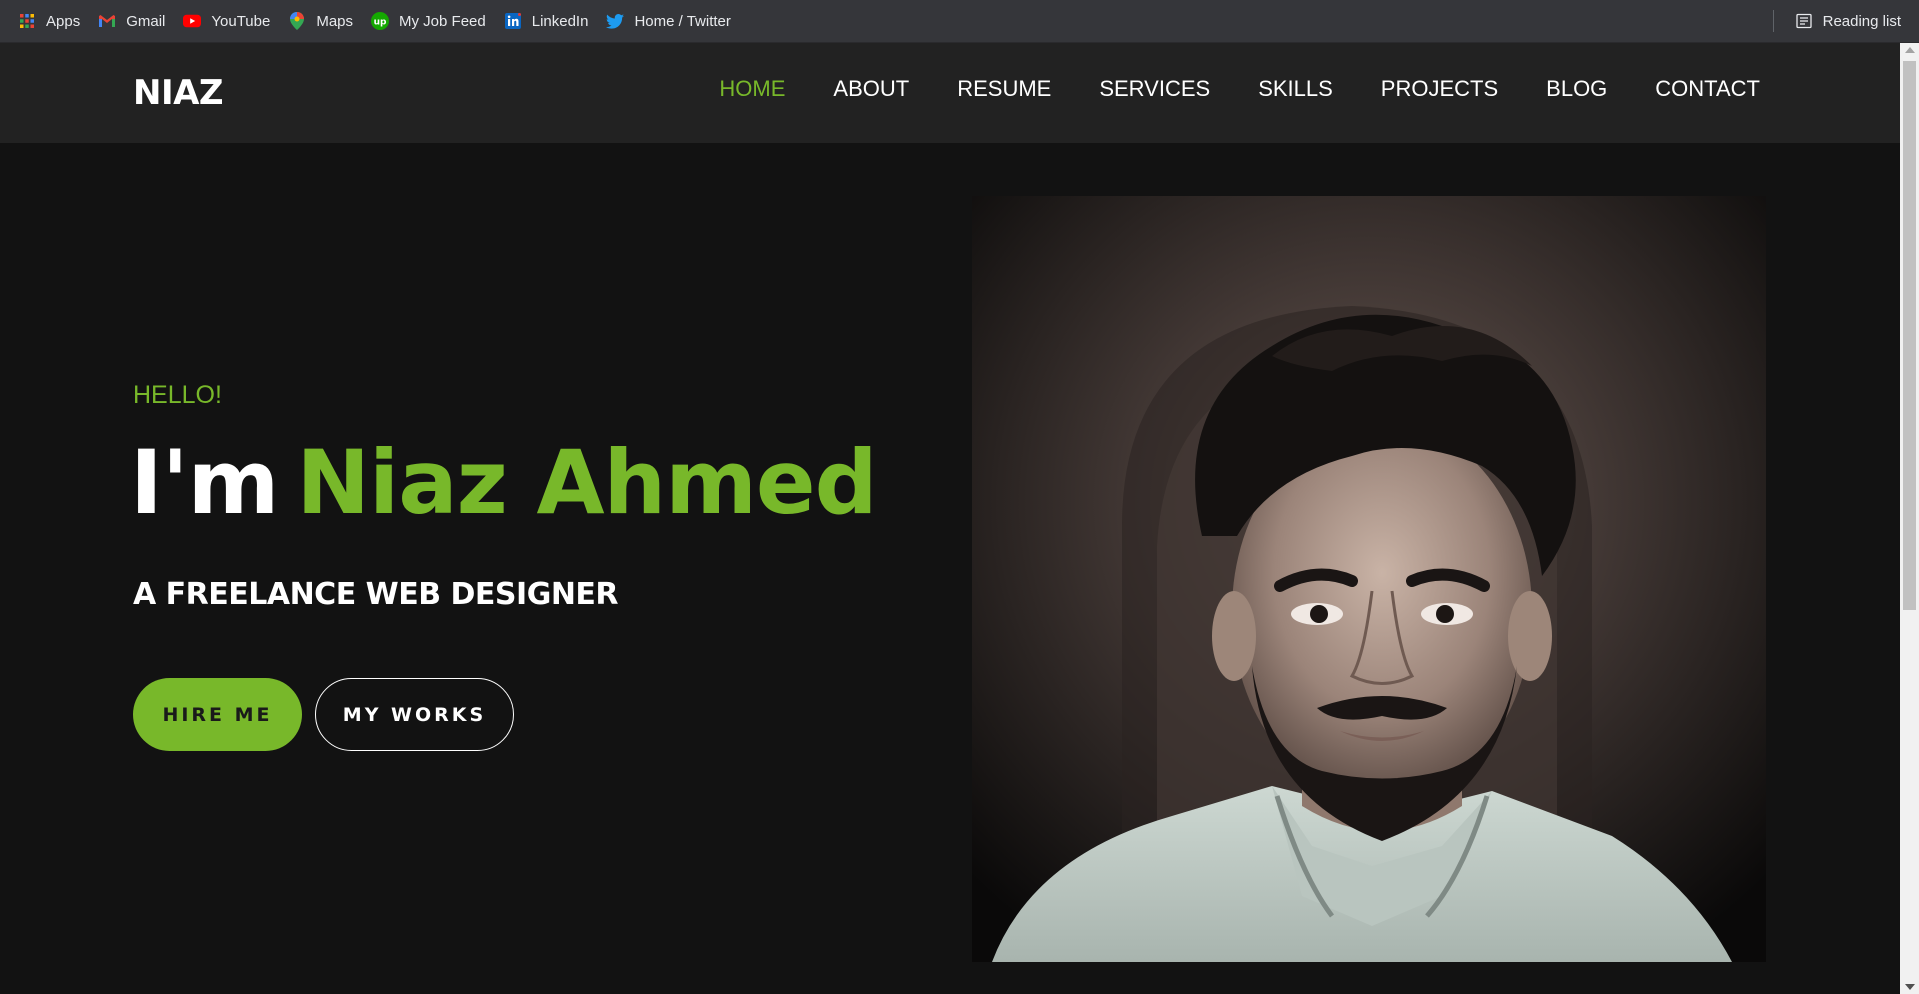  What do you see at coordinates (560, 21) in the screenshot?
I see `bookmark-label: LinkedIn` at bounding box center [560, 21].